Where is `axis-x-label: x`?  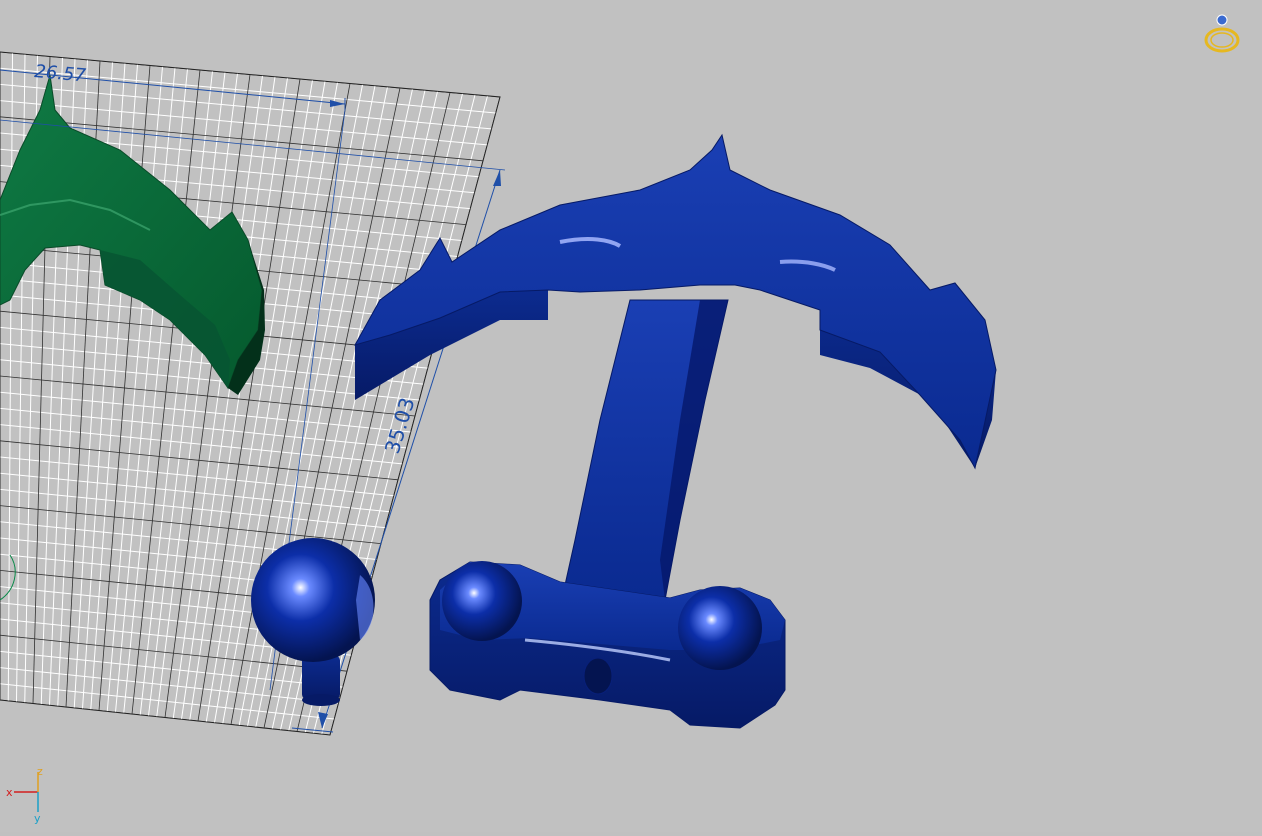
axis-x-label: x is located at coordinates (9, 792).